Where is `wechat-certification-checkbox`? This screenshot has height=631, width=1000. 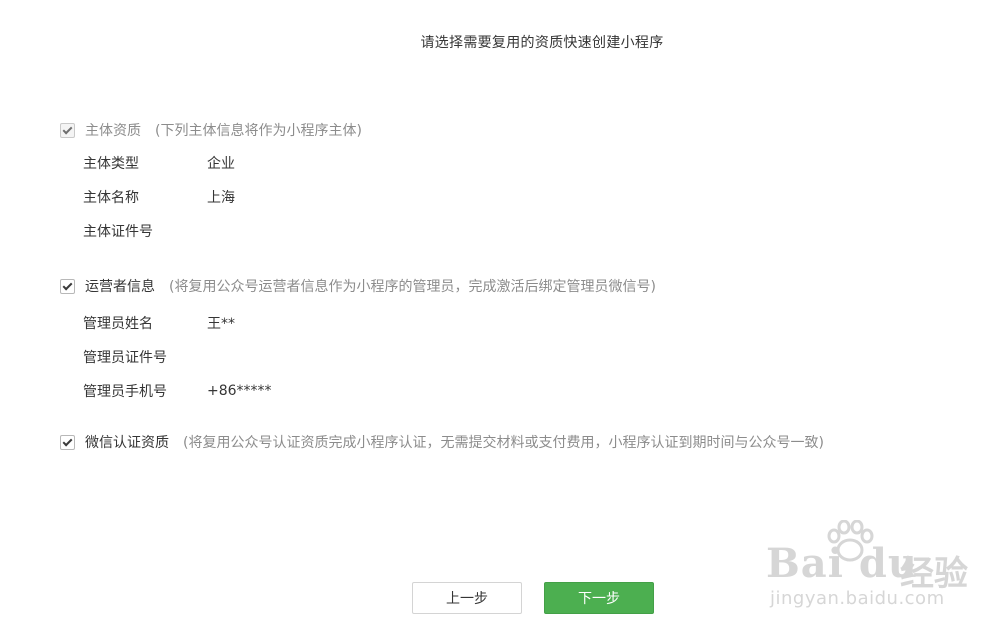 wechat-certification-checkbox is located at coordinates (67, 442).